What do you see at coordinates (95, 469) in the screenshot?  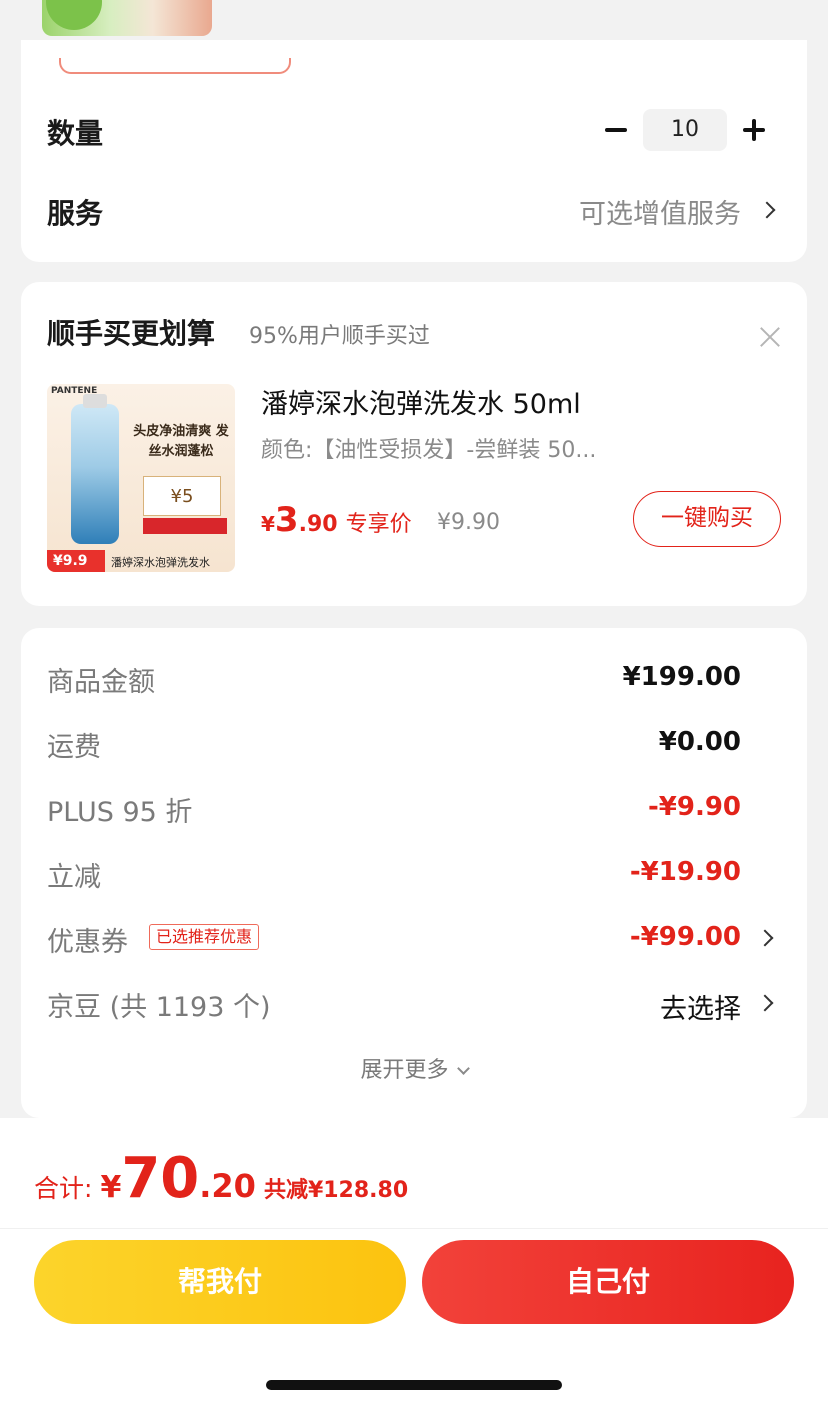 I see `bottle-graphic` at bounding box center [95, 469].